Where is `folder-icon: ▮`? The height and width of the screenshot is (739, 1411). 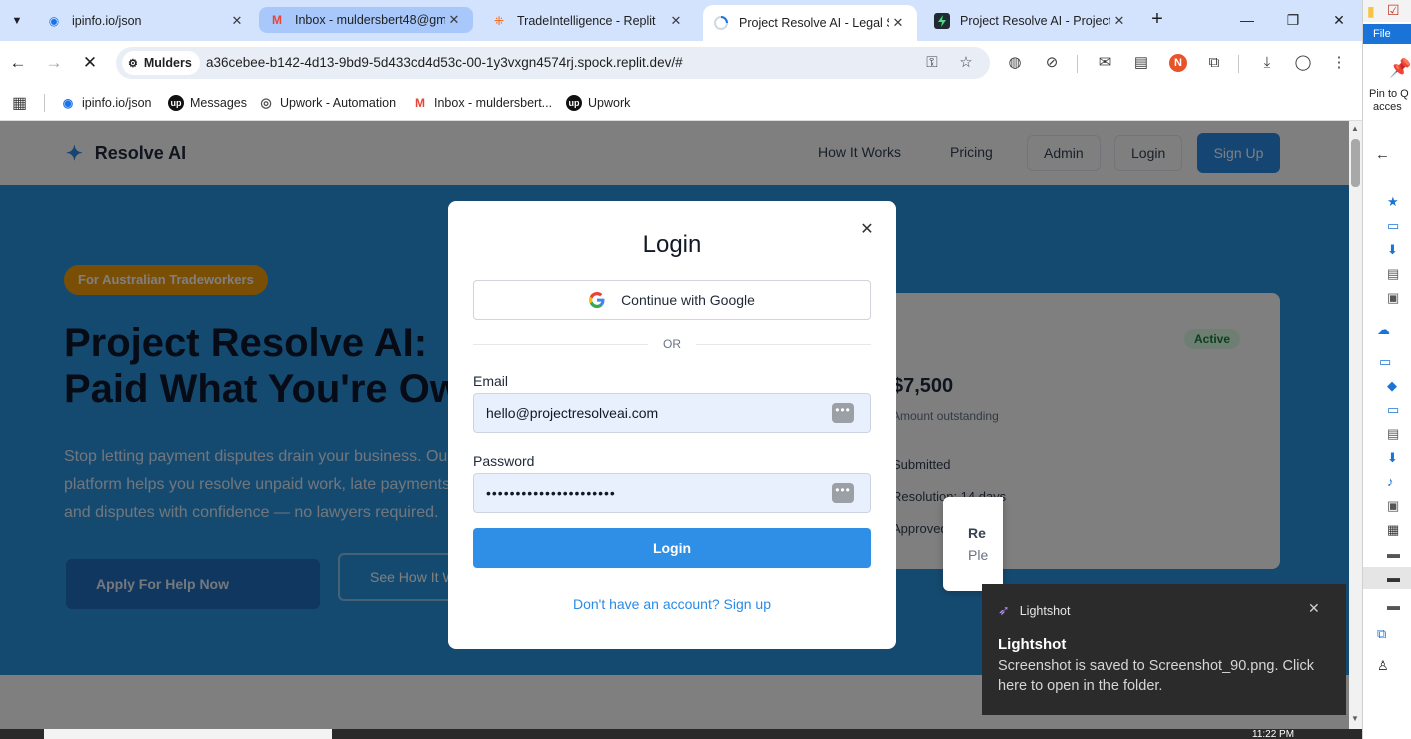 folder-icon: ▮ is located at coordinates (1371, 11).